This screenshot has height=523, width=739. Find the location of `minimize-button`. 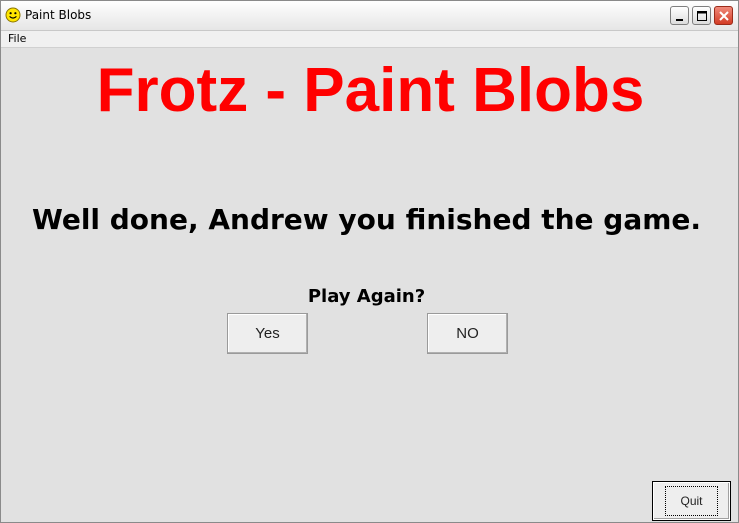

minimize-button is located at coordinates (679, 15).